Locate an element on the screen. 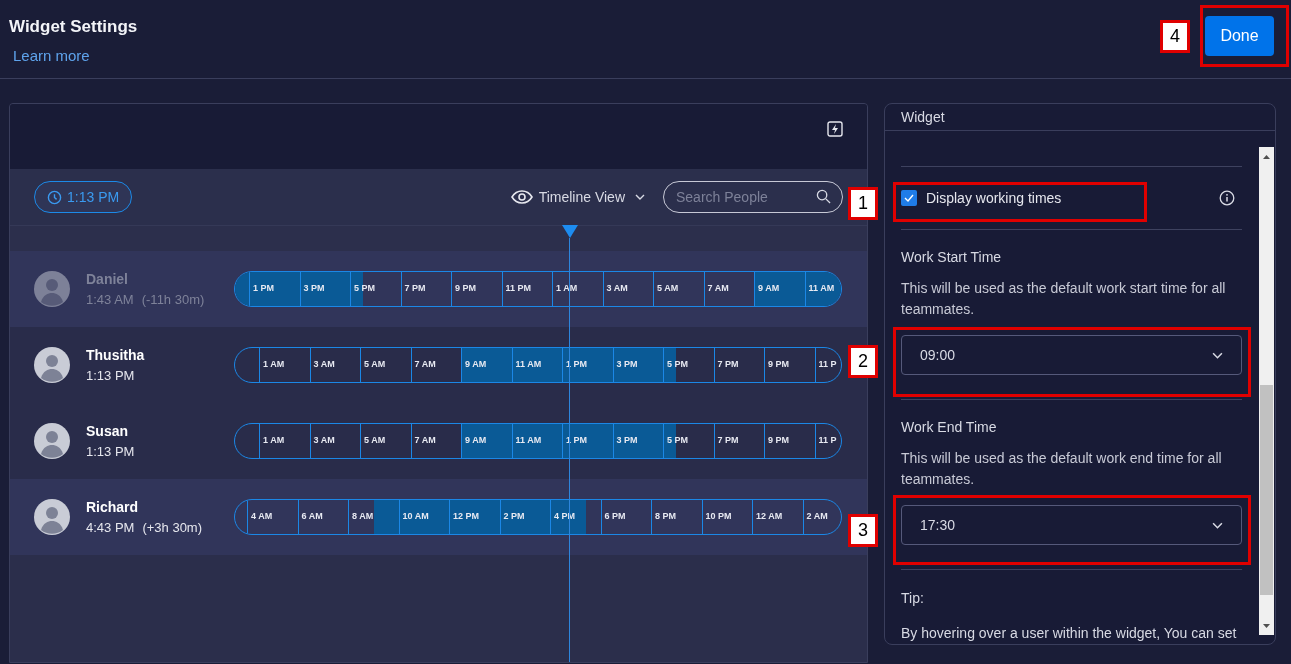 The height and width of the screenshot is (664, 1291). section-title: Work Start Time is located at coordinates (952, 257).